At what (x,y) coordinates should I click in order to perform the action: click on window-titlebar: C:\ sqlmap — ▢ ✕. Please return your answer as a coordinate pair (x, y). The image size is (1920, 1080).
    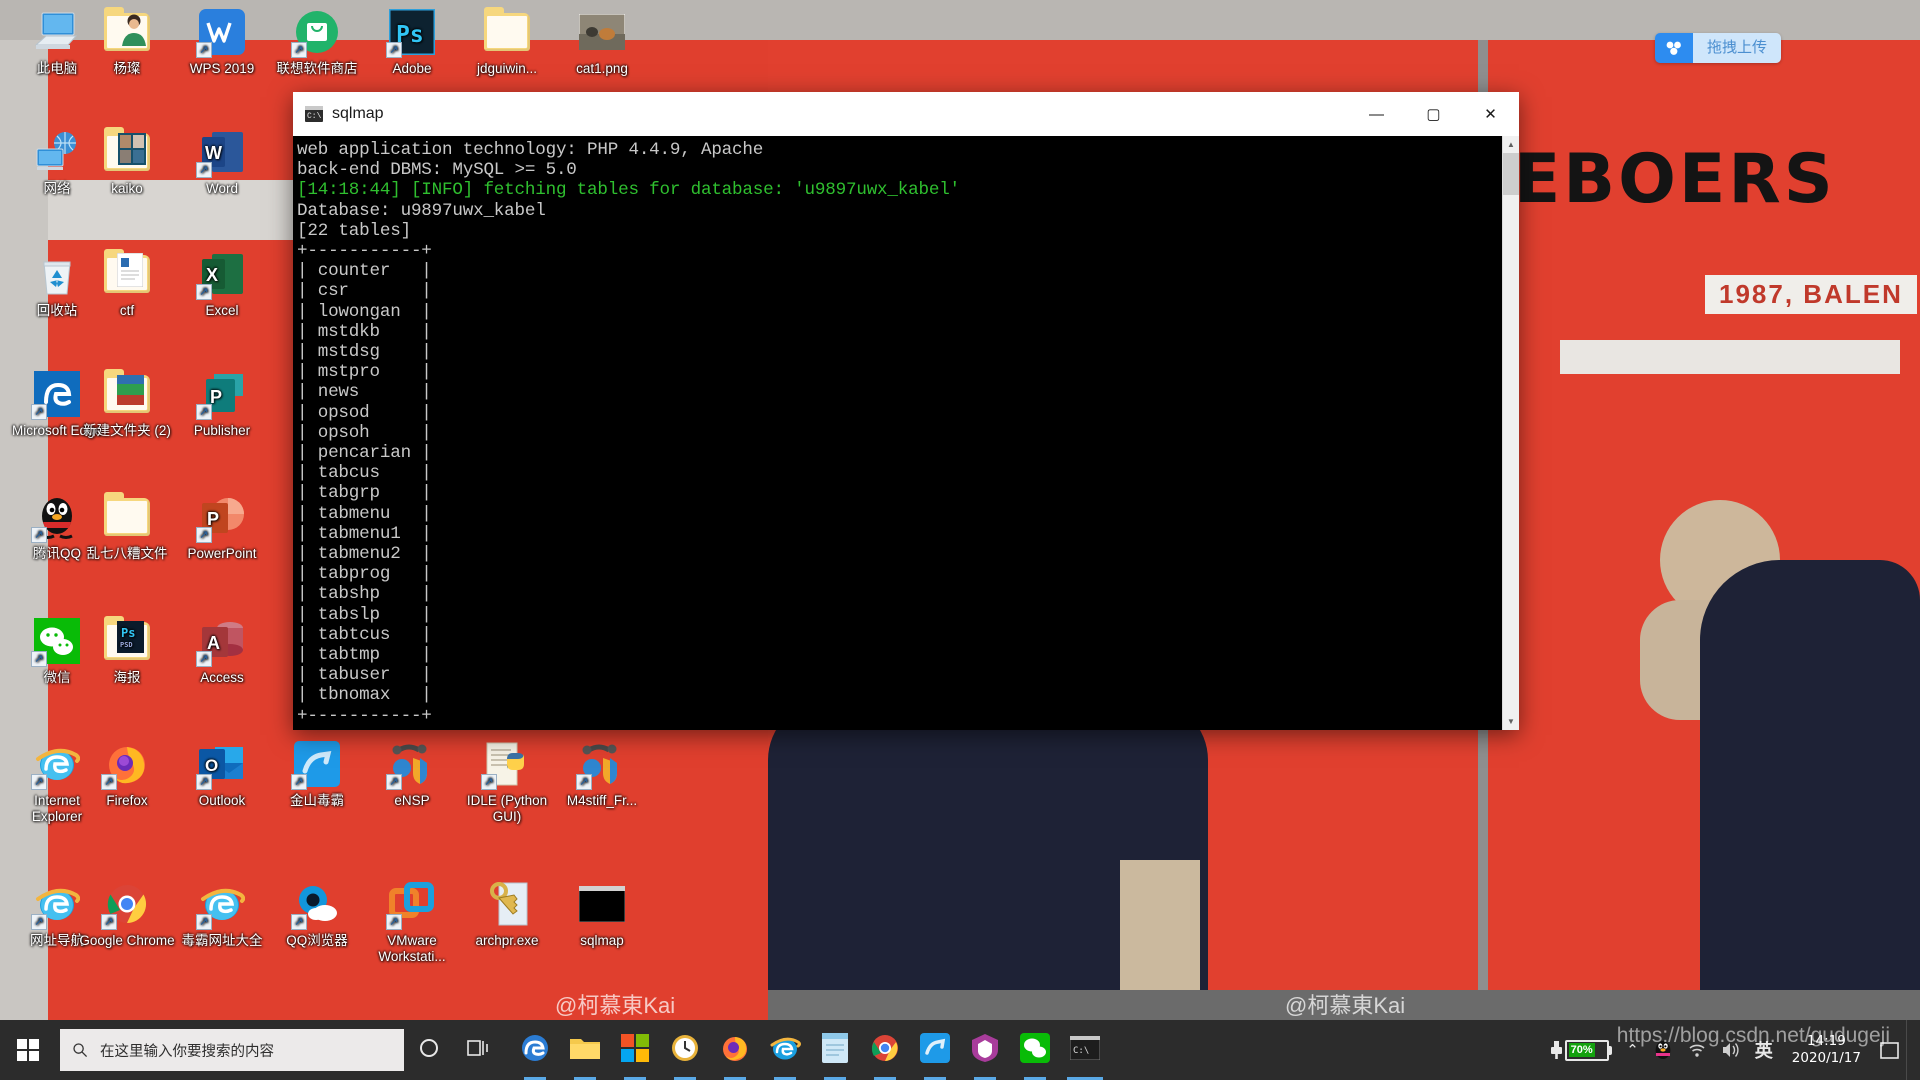
    Looking at the image, I should click on (906, 114).